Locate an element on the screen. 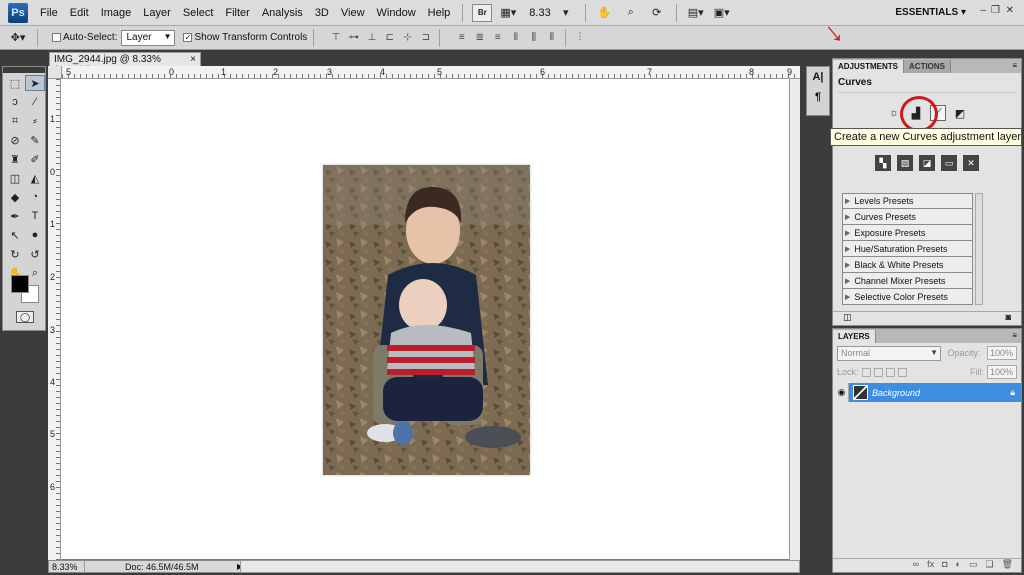  delete-layer-icon: 🗑︎ is located at coordinates (1007, 565).